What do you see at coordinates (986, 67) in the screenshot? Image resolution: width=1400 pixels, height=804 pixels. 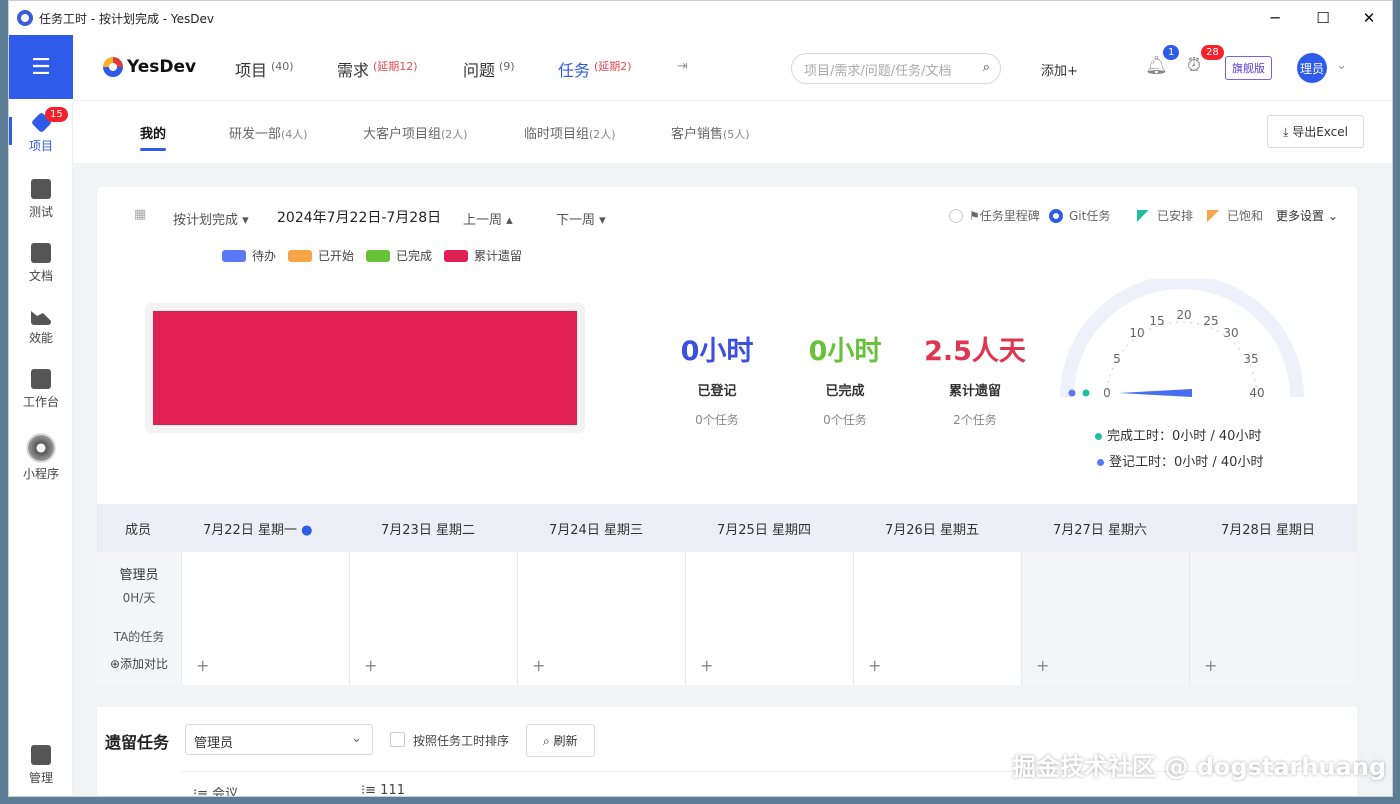 I see `search-icon: ⌕` at bounding box center [986, 67].